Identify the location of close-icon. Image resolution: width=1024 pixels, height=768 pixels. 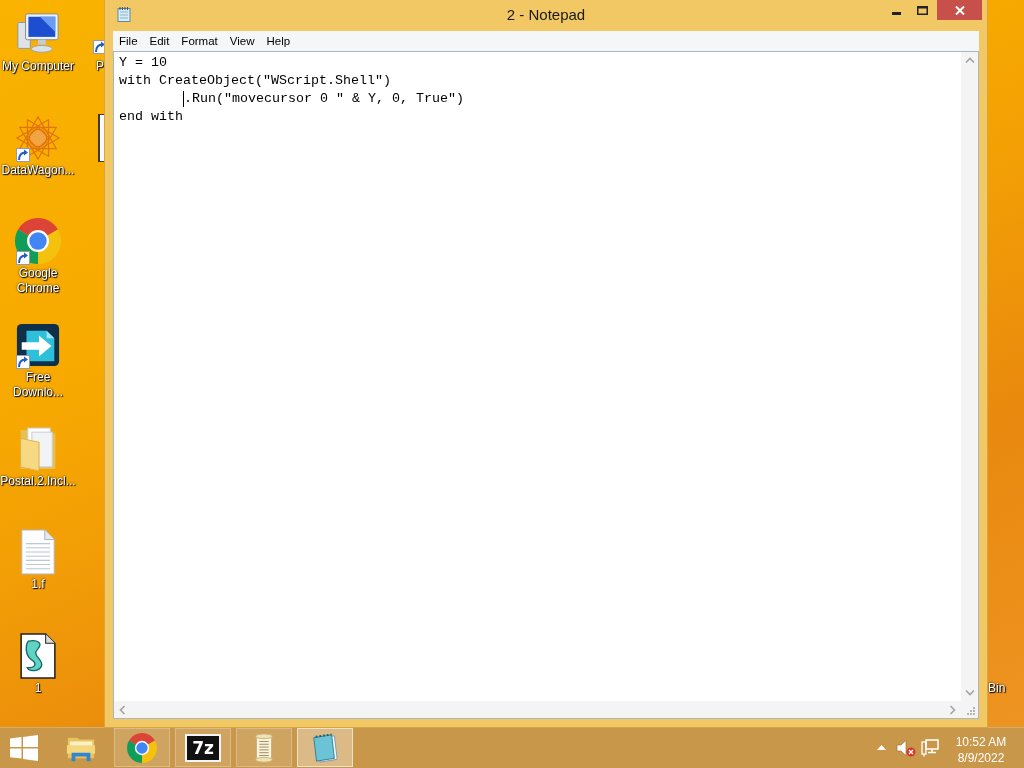
(959, 10).